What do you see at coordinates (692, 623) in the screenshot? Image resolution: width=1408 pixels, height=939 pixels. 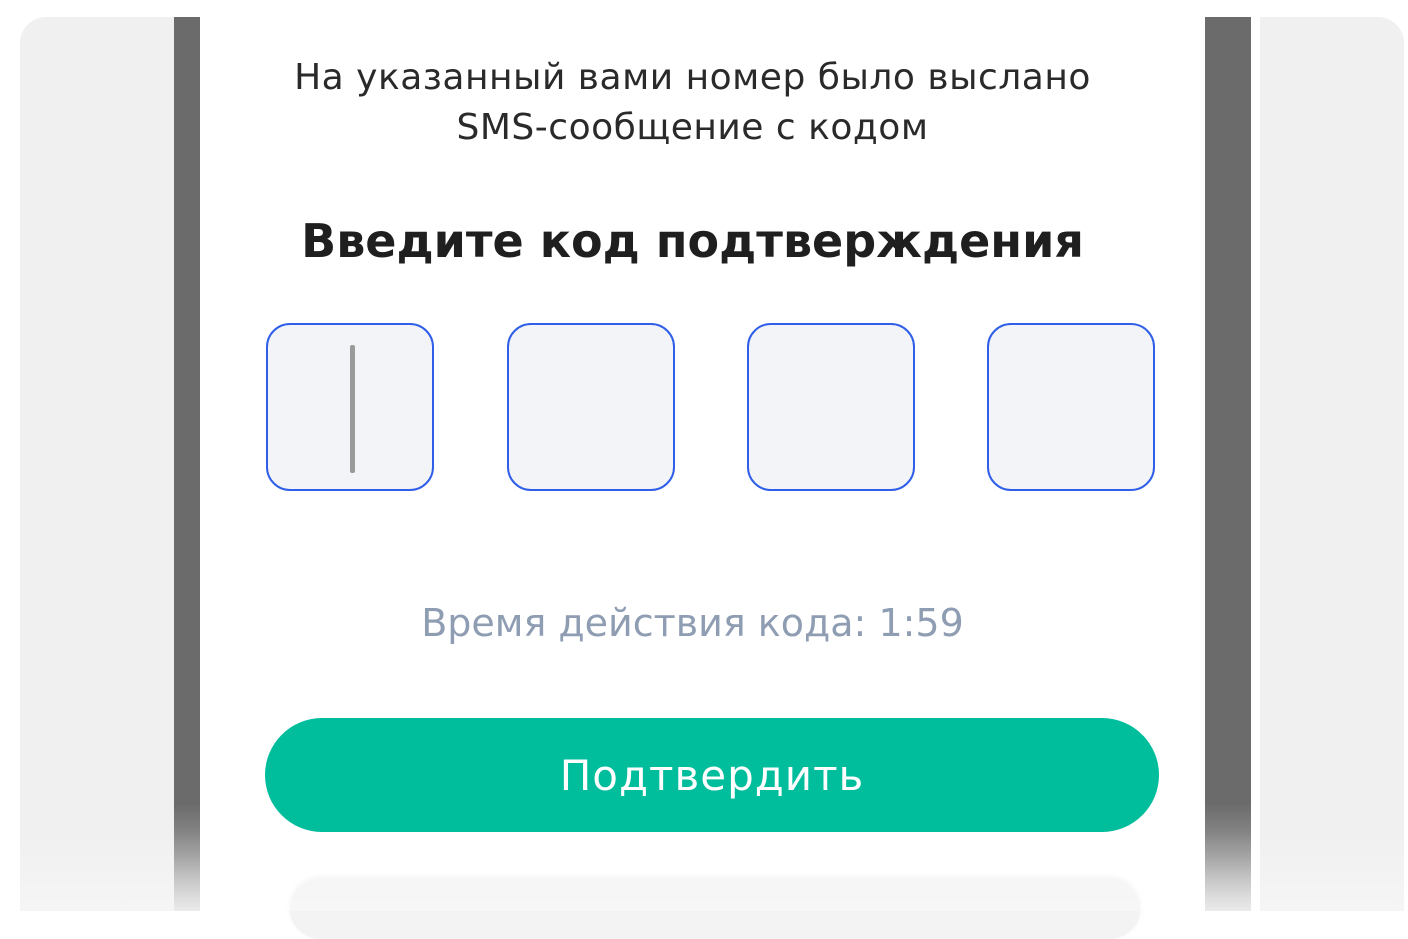 I see `code-timer: Время действия кода: 1:59` at bounding box center [692, 623].